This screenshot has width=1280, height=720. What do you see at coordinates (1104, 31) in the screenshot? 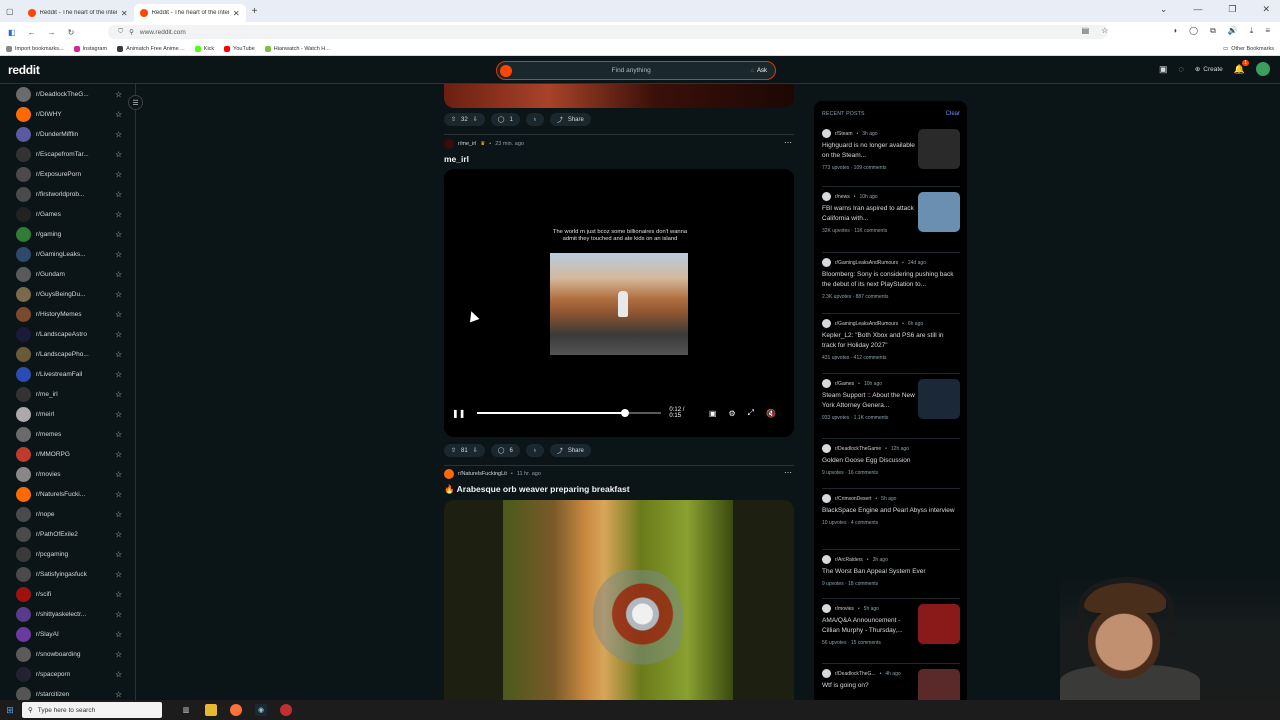
I see `bookmark-star-icon: ☆` at bounding box center [1104, 31].